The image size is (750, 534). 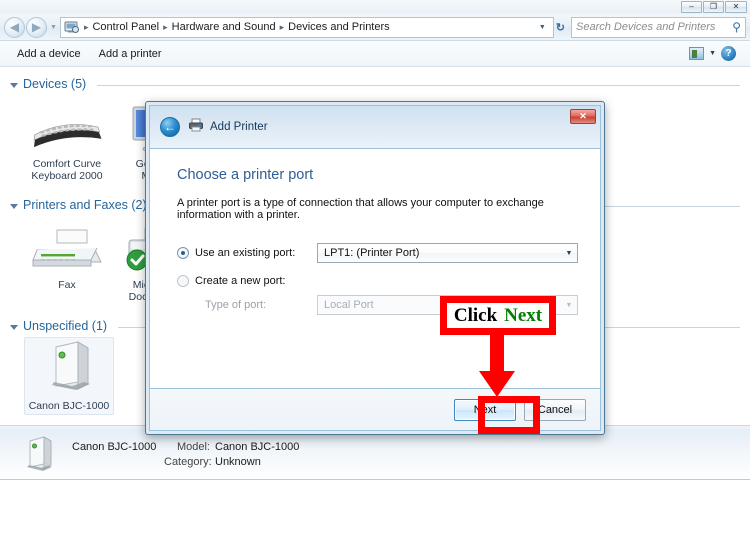 I want to click on dialog-title-bar: ← Add Printer ✕, so click(x=375, y=127).